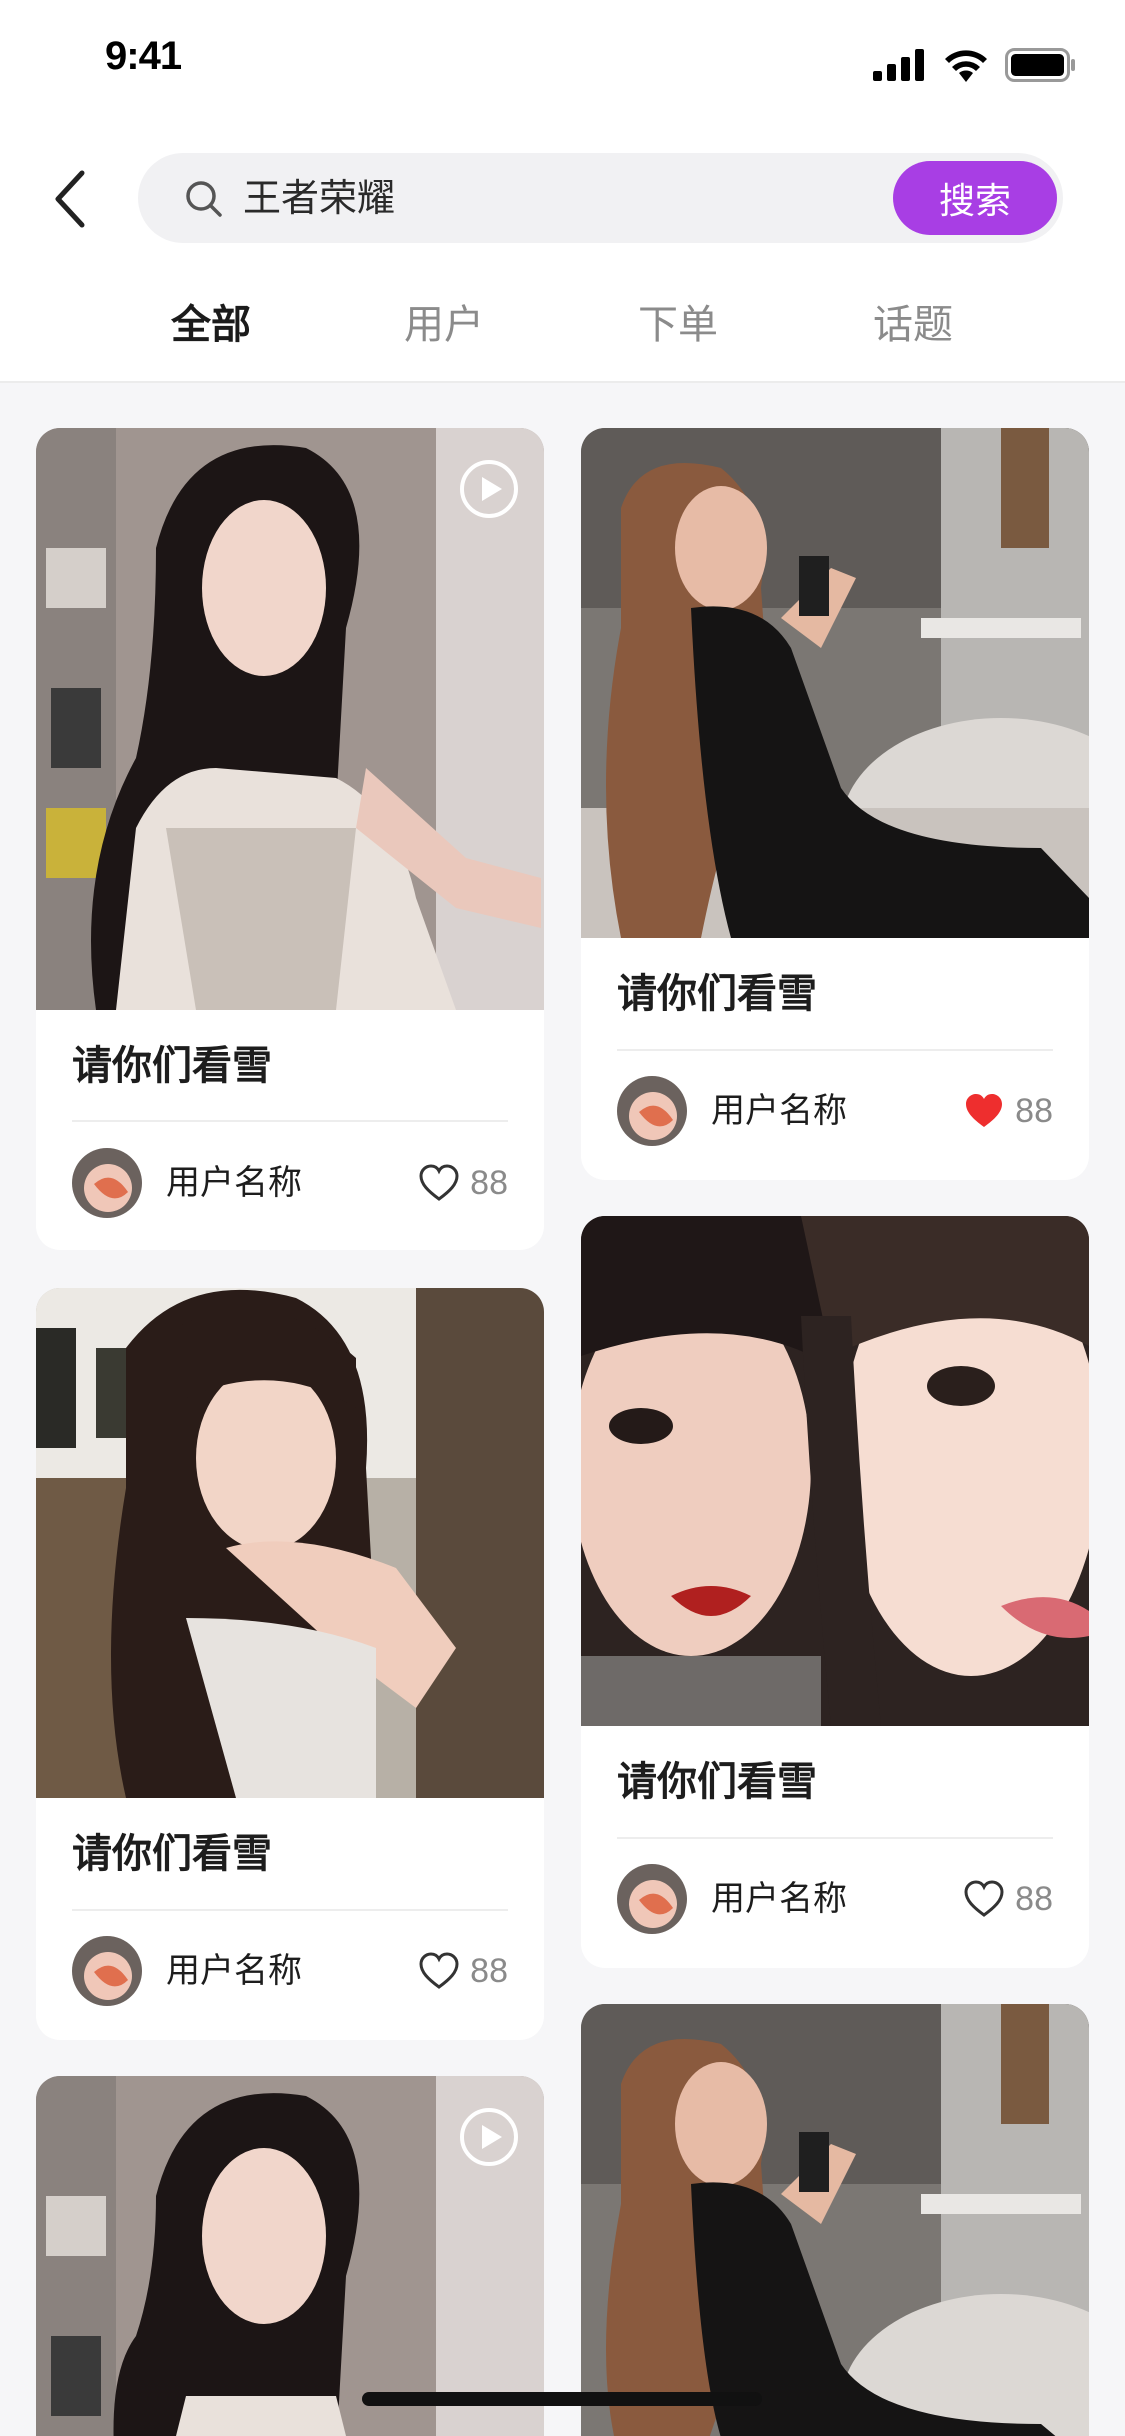  Describe the element at coordinates (319, 198) in the screenshot. I see `search-input: 王者荣耀` at that location.